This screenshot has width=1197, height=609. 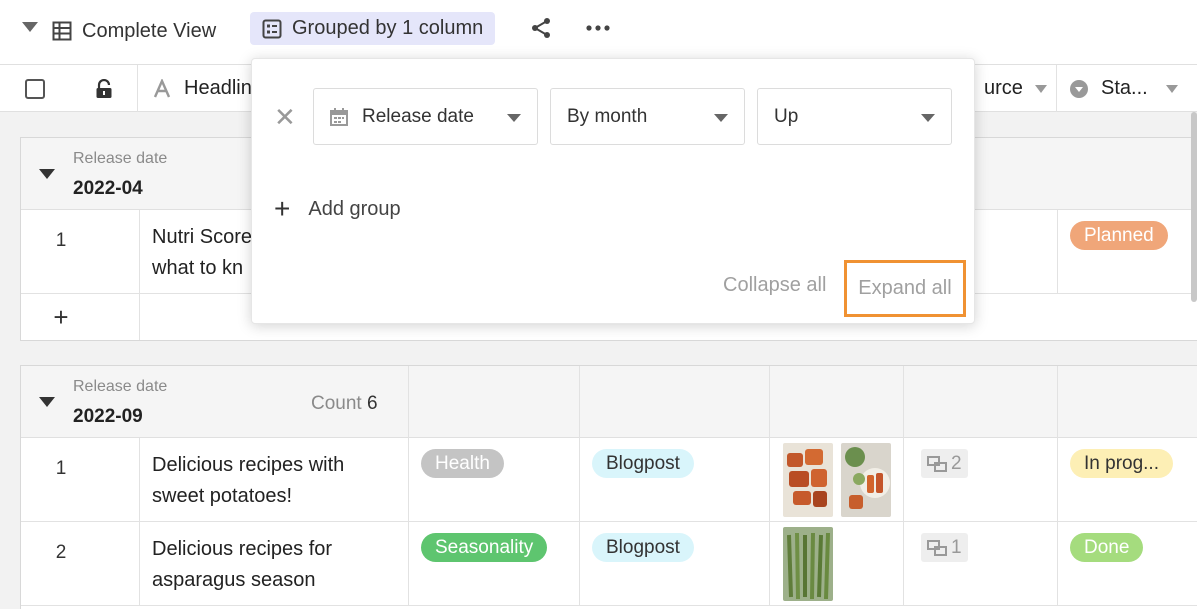 I want to click on select-all-checkbox, so click(x=35, y=88).